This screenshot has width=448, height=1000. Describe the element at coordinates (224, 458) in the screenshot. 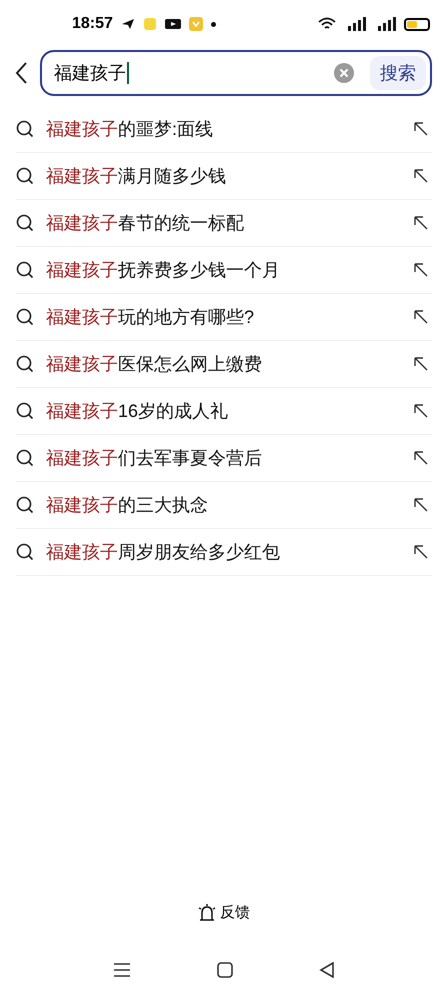

I see `suggestion-text: 福建孩子们去军事夏令营后` at that location.